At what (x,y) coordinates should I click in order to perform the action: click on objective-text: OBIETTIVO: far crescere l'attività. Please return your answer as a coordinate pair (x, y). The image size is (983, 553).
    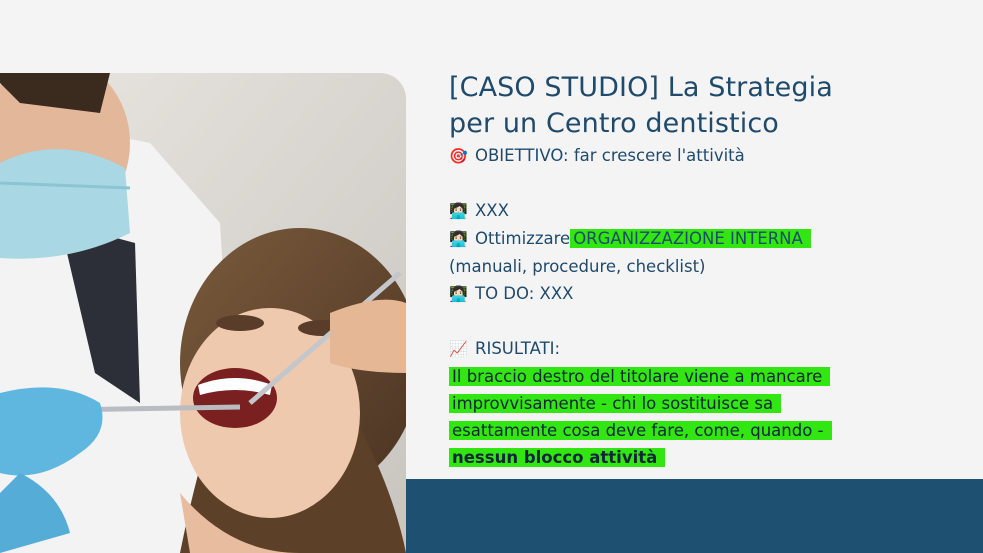
    Looking at the image, I should click on (610, 155).